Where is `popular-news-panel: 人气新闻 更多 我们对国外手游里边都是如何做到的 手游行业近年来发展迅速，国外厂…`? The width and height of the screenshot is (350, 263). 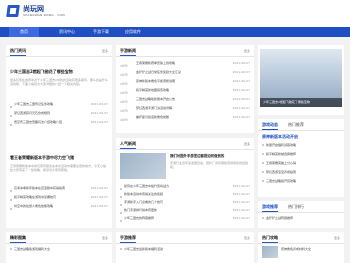 popular-news-panel: 人气新闻 更多 我们对国外手游里边都是如何做到的 手游行业近年来发展迅速，国外厂… is located at coordinates (185, 183).